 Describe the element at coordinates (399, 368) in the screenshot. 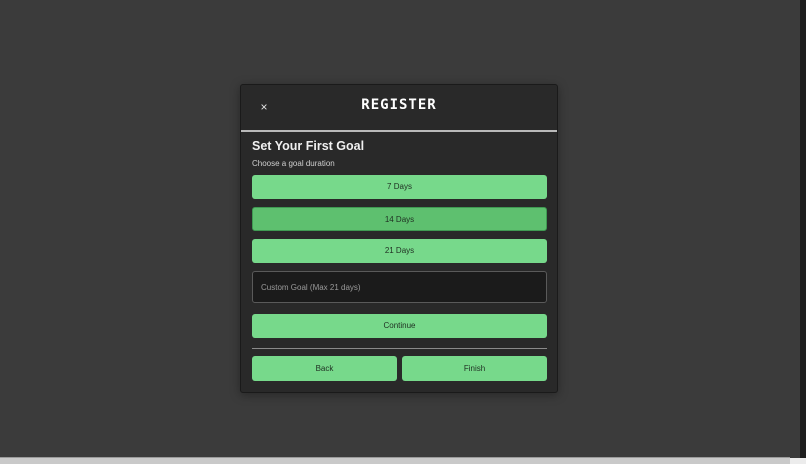

I see `nav-button-row: Back Finish` at that location.